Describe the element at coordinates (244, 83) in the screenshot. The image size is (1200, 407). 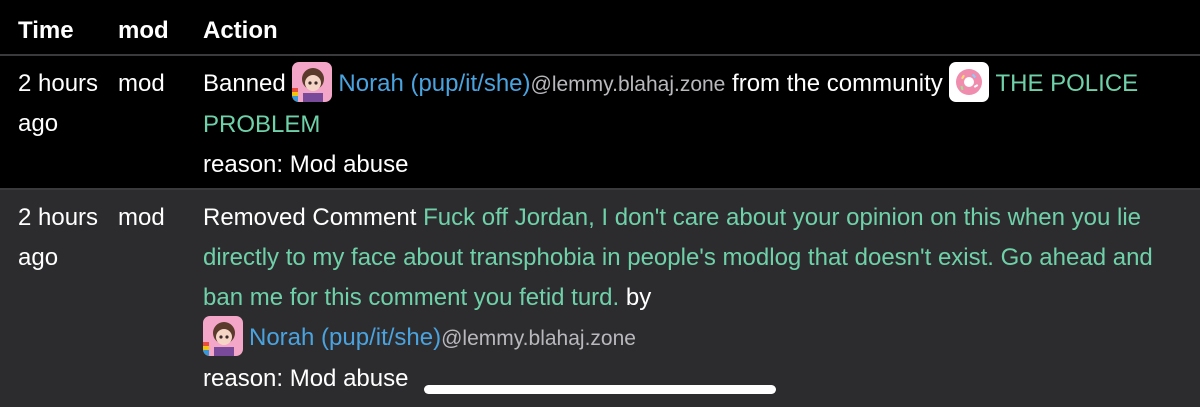
I see `action-verb: Banned` at that location.